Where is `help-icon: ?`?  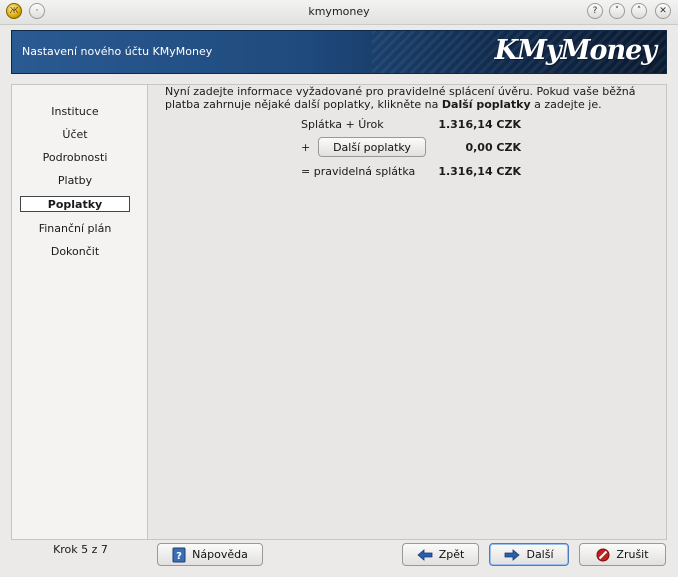
help-icon: ? is located at coordinates (595, 11).